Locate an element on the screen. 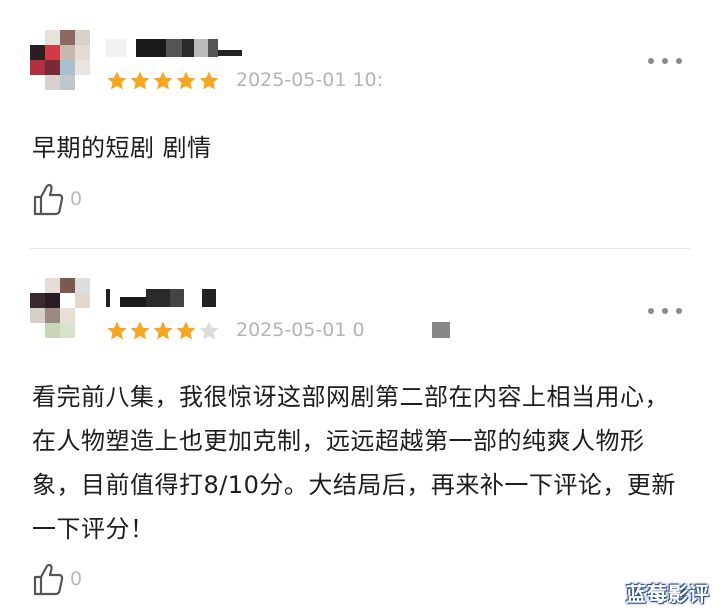 This screenshot has width=720, height=615. review-text: 早期的短剧 剧情 is located at coordinates (122, 148).